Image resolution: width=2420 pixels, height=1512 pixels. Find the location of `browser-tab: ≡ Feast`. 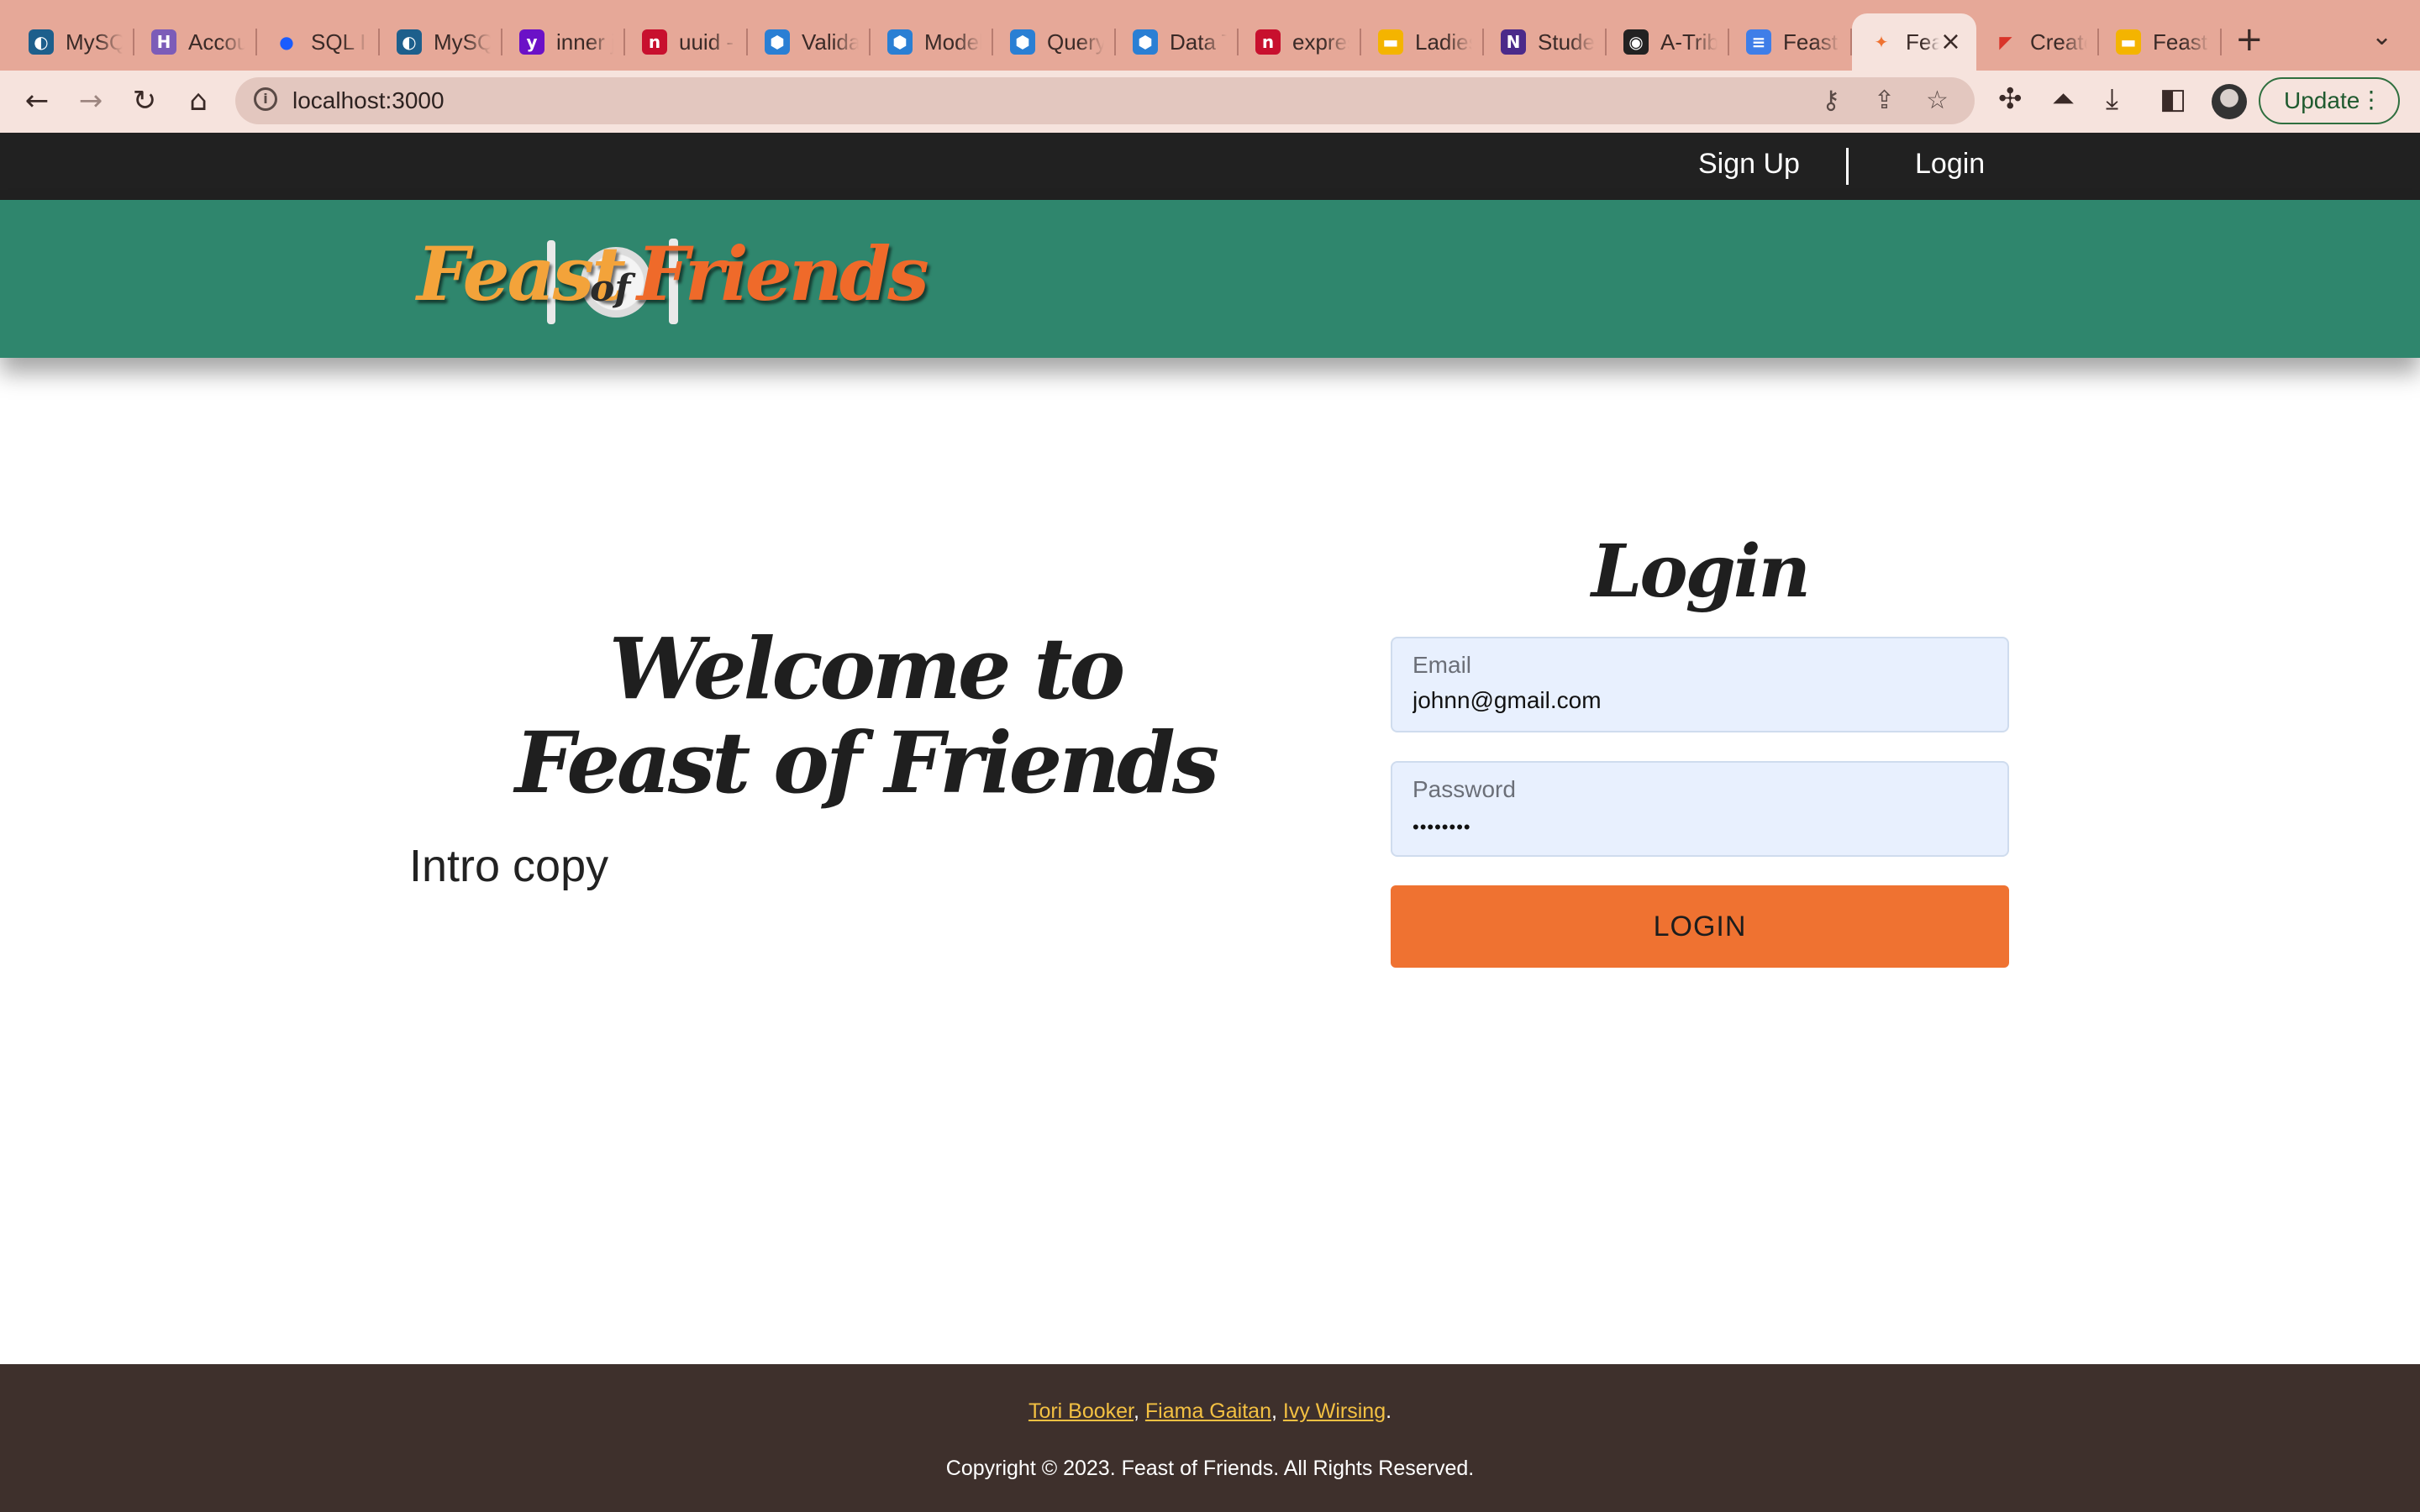

browser-tab: ≡ Feast is located at coordinates (1791, 42).